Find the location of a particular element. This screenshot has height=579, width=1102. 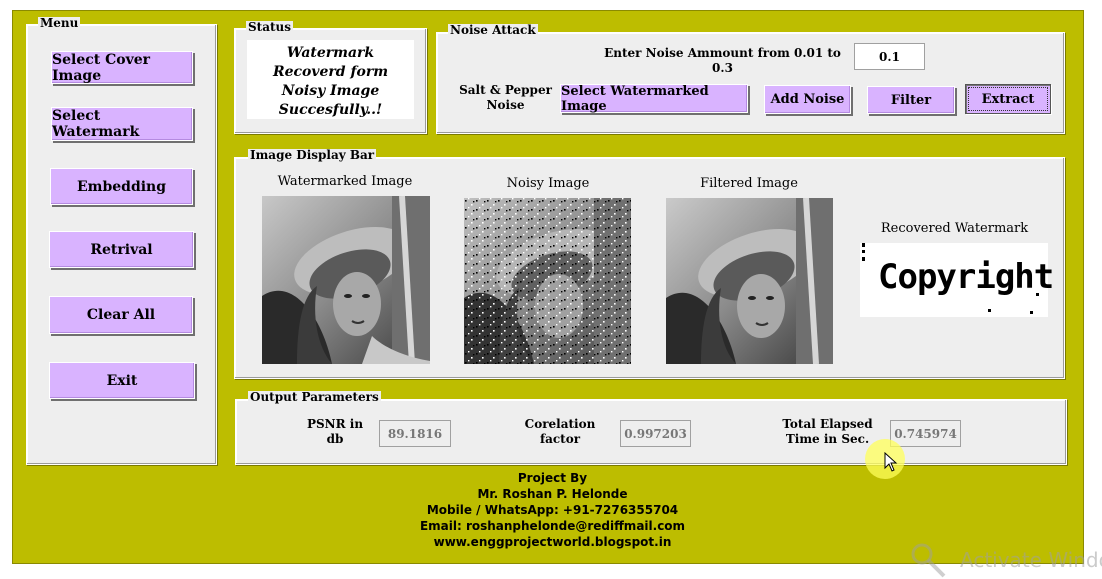

footer-project-by: Project By is located at coordinates (552, 478).